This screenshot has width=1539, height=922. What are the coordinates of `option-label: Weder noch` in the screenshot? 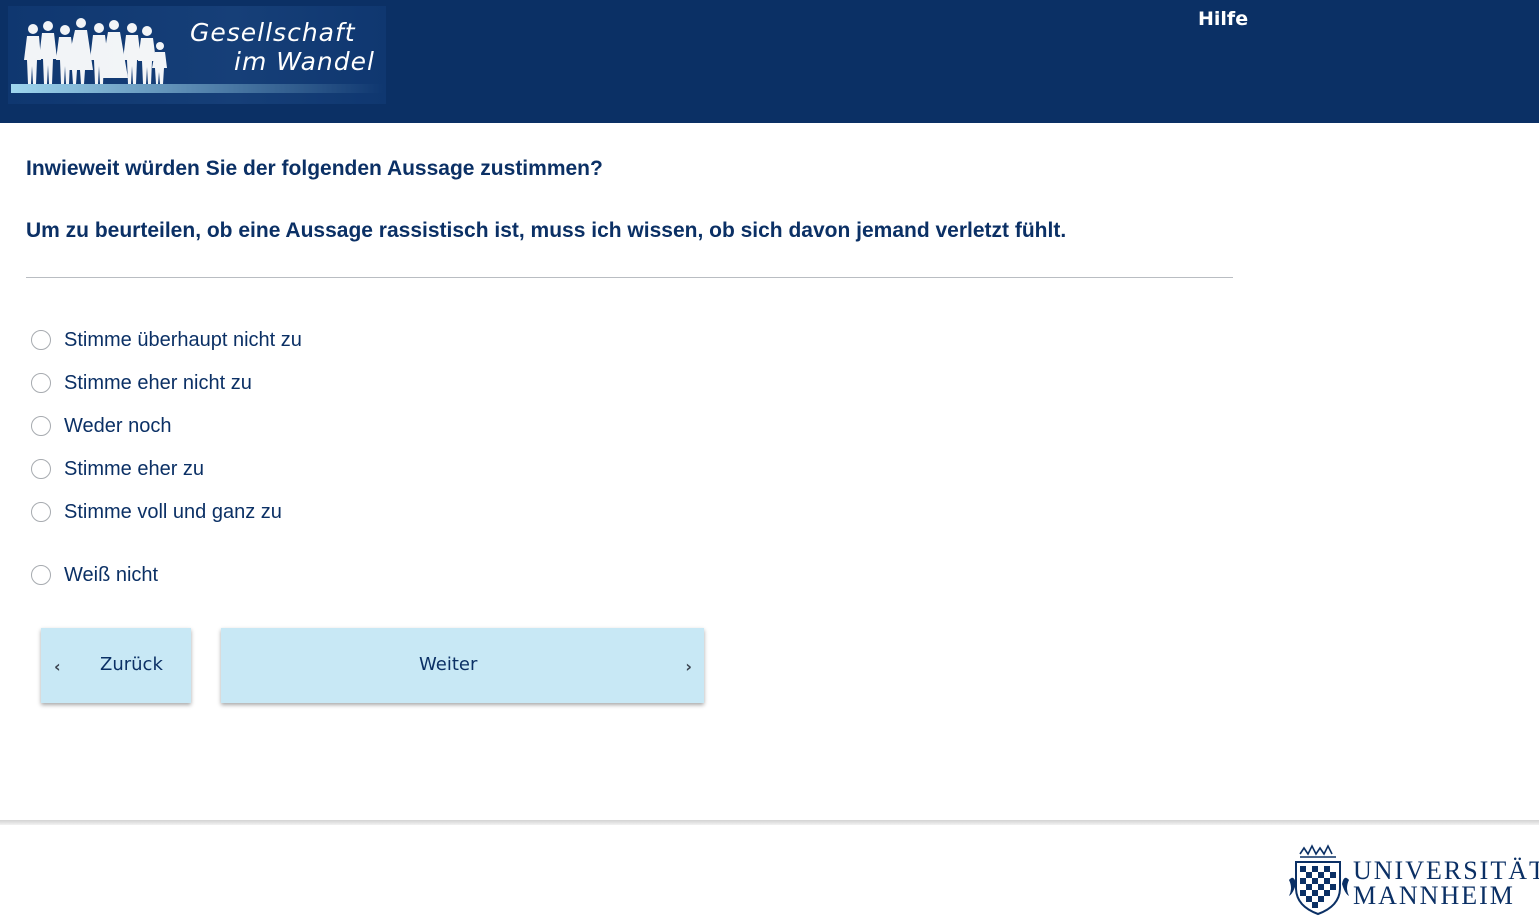 It's located at (118, 425).